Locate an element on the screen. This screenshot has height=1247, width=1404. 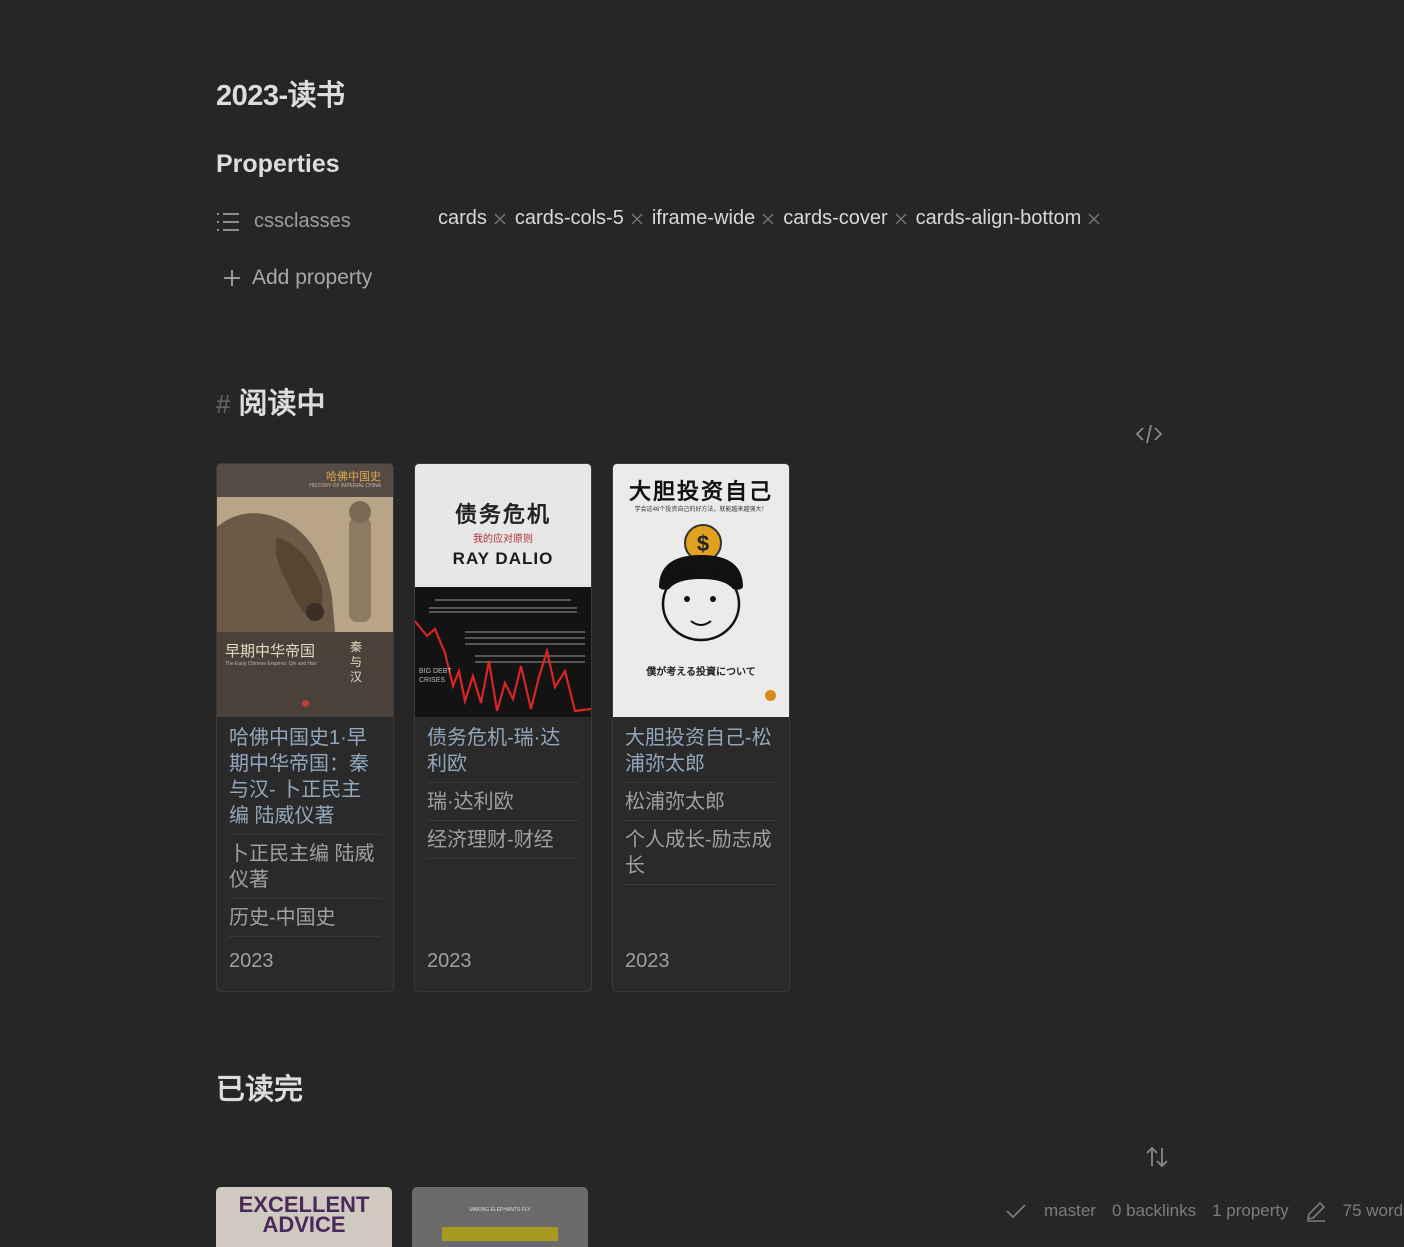
card-body: 债务危机-瑞·达利欧 瑞·达利欧 经济理财-财经 is located at coordinates (503, 788).